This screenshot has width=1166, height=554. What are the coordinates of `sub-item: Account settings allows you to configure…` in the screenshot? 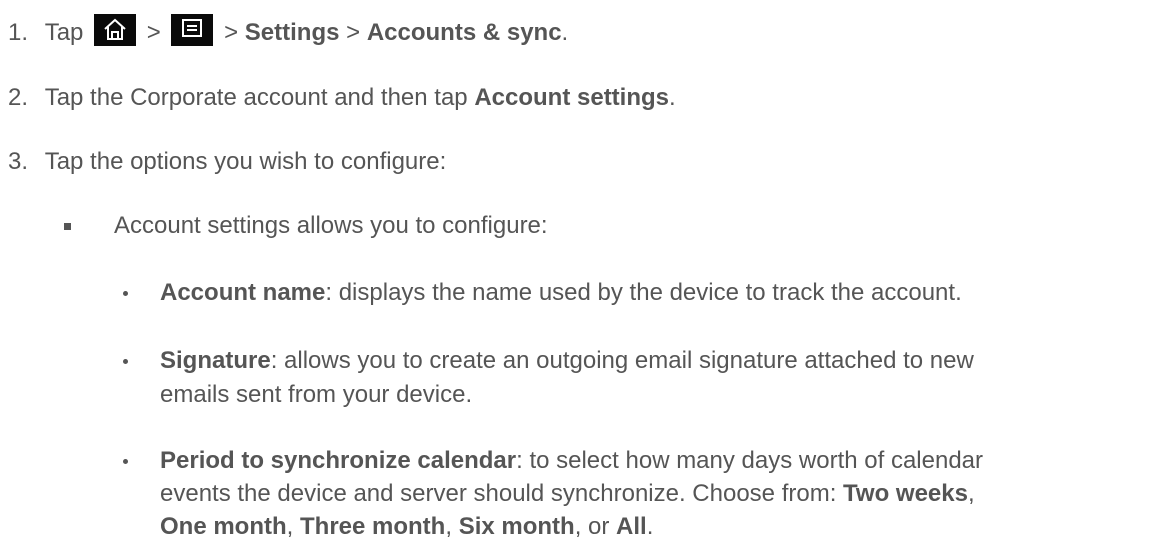 It's located at (331, 225).